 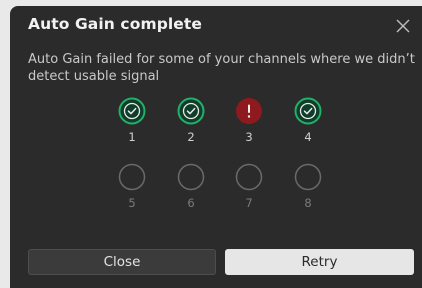 What do you see at coordinates (115, 24) in the screenshot?
I see `dialog-title: Auto Gain complete` at bounding box center [115, 24].